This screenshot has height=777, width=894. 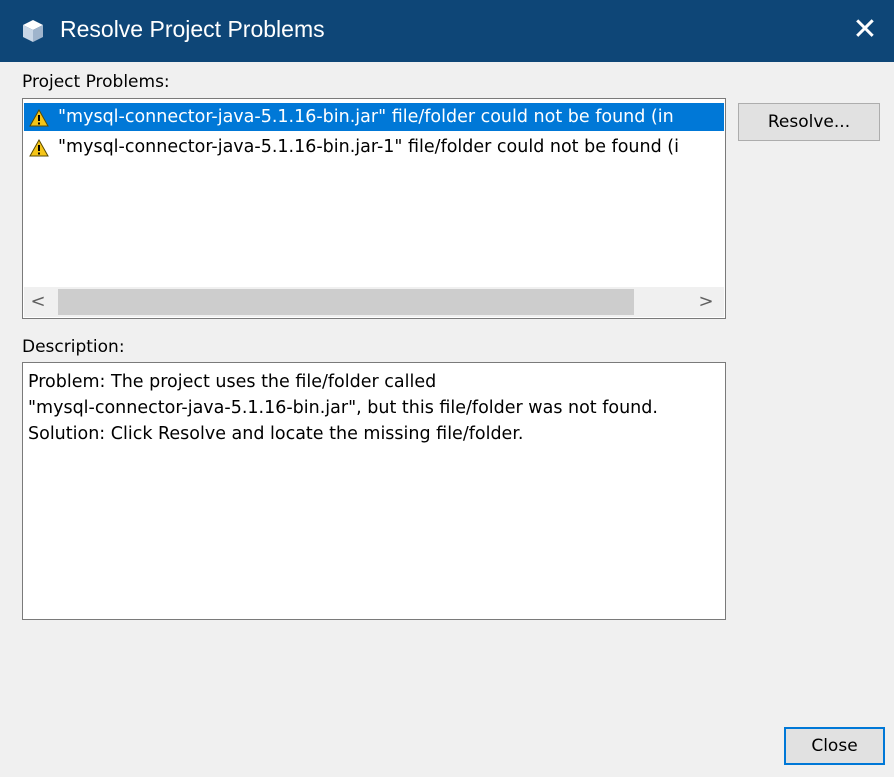 I want to click on horizontal-scrollbar: < >, so click(x=374, y=302).